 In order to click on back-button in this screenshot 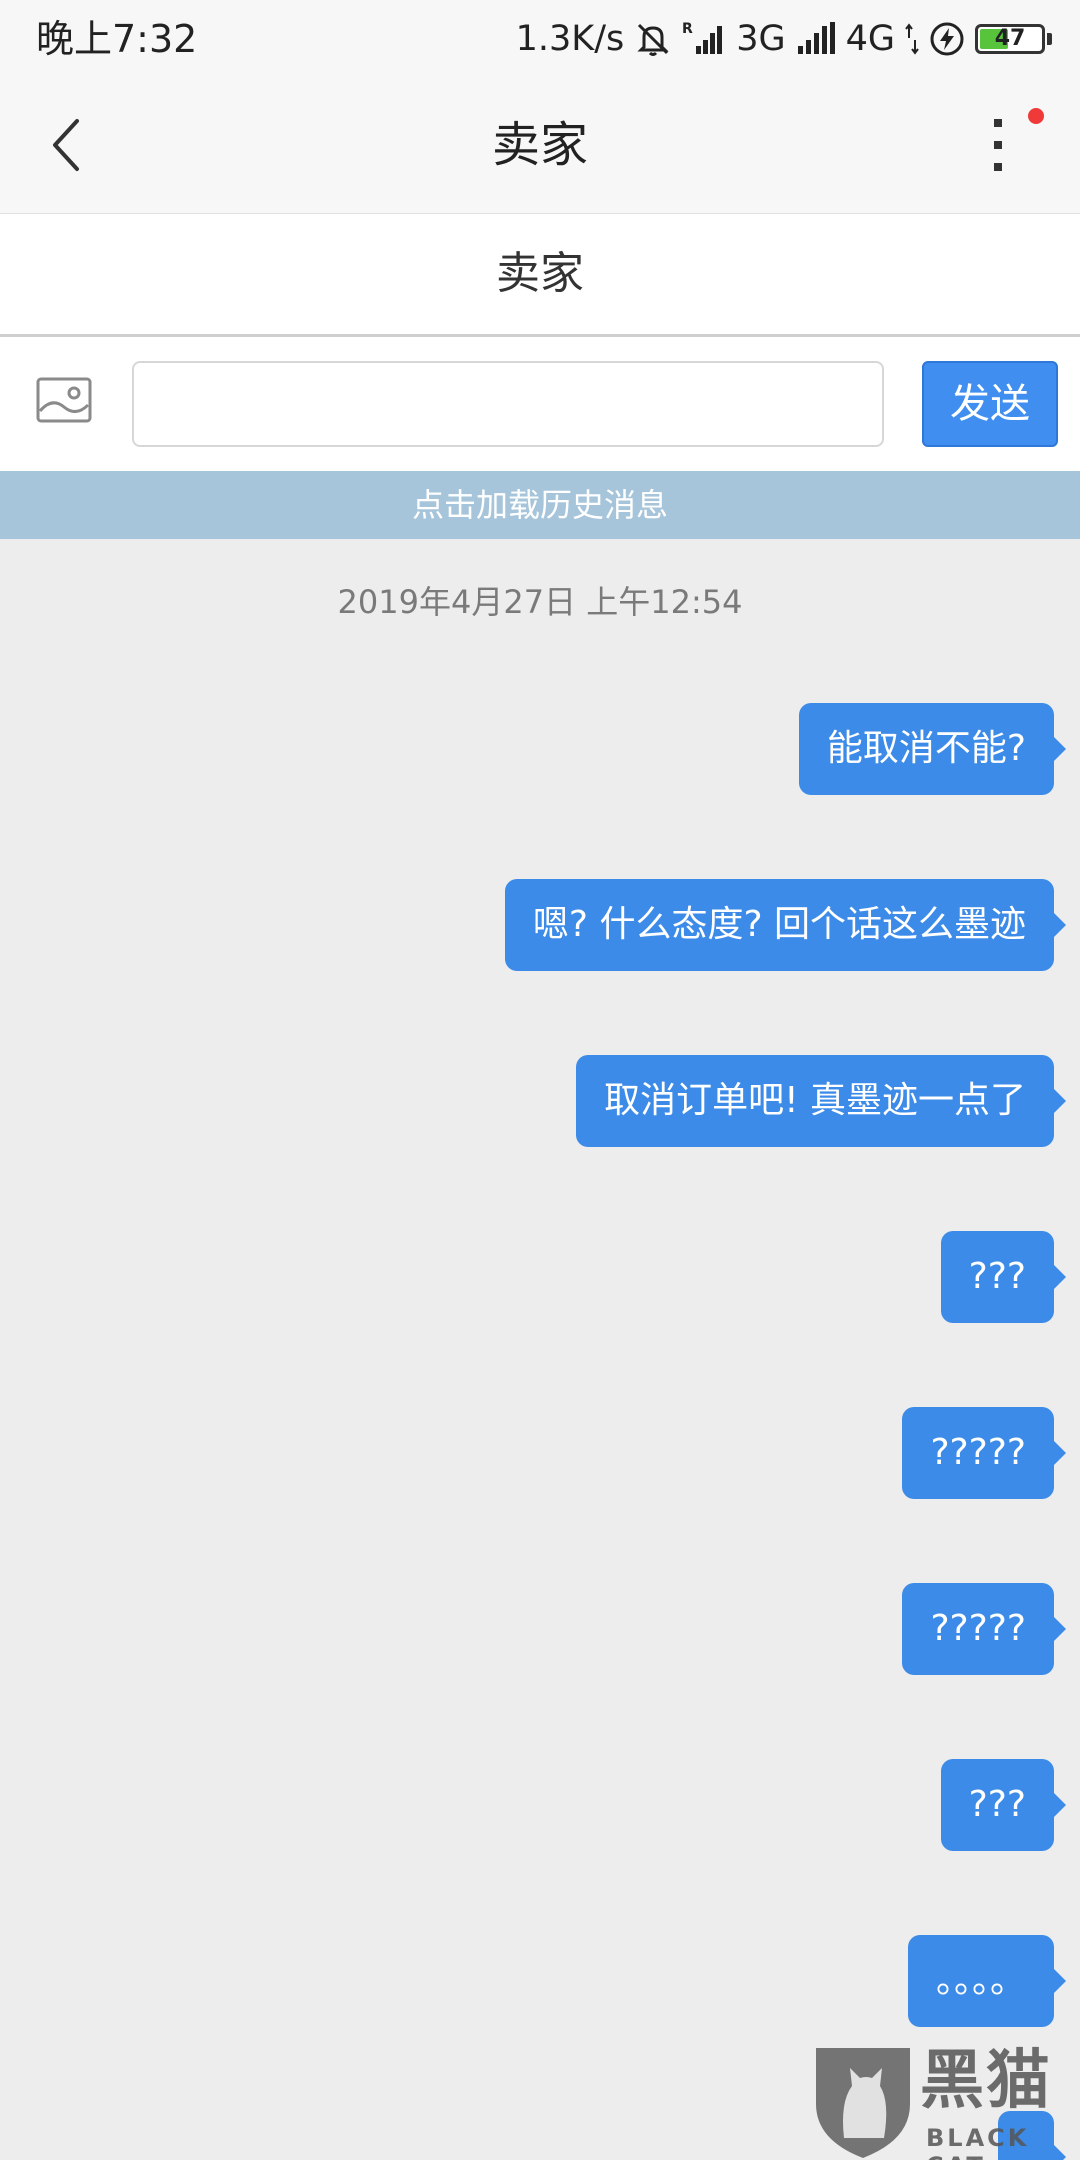, I will do `click(67, 145)`.